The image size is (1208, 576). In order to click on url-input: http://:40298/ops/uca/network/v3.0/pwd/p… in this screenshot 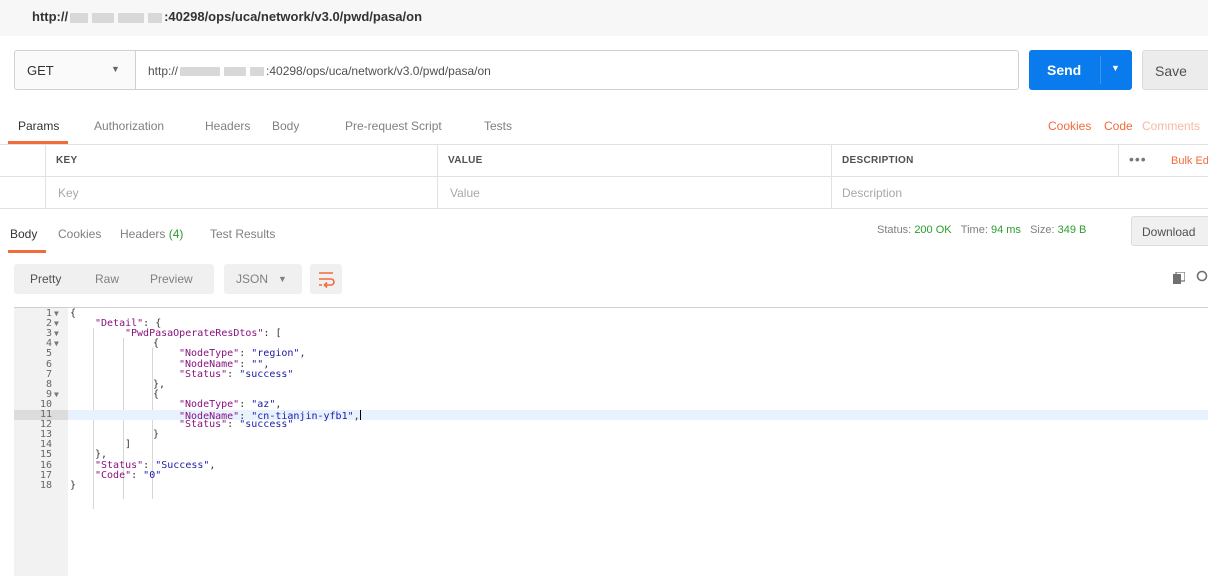, I will do `click(577, 70)`.